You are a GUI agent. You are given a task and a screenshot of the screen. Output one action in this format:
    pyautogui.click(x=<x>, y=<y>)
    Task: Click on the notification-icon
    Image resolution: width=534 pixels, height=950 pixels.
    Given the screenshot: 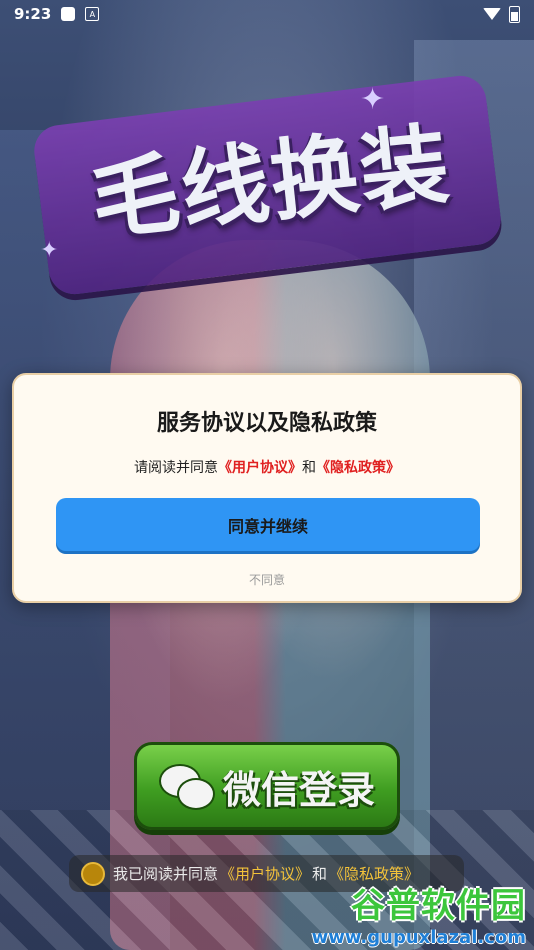 What is the action you would take?
    pyautogui.click(x=68, y=14)
    